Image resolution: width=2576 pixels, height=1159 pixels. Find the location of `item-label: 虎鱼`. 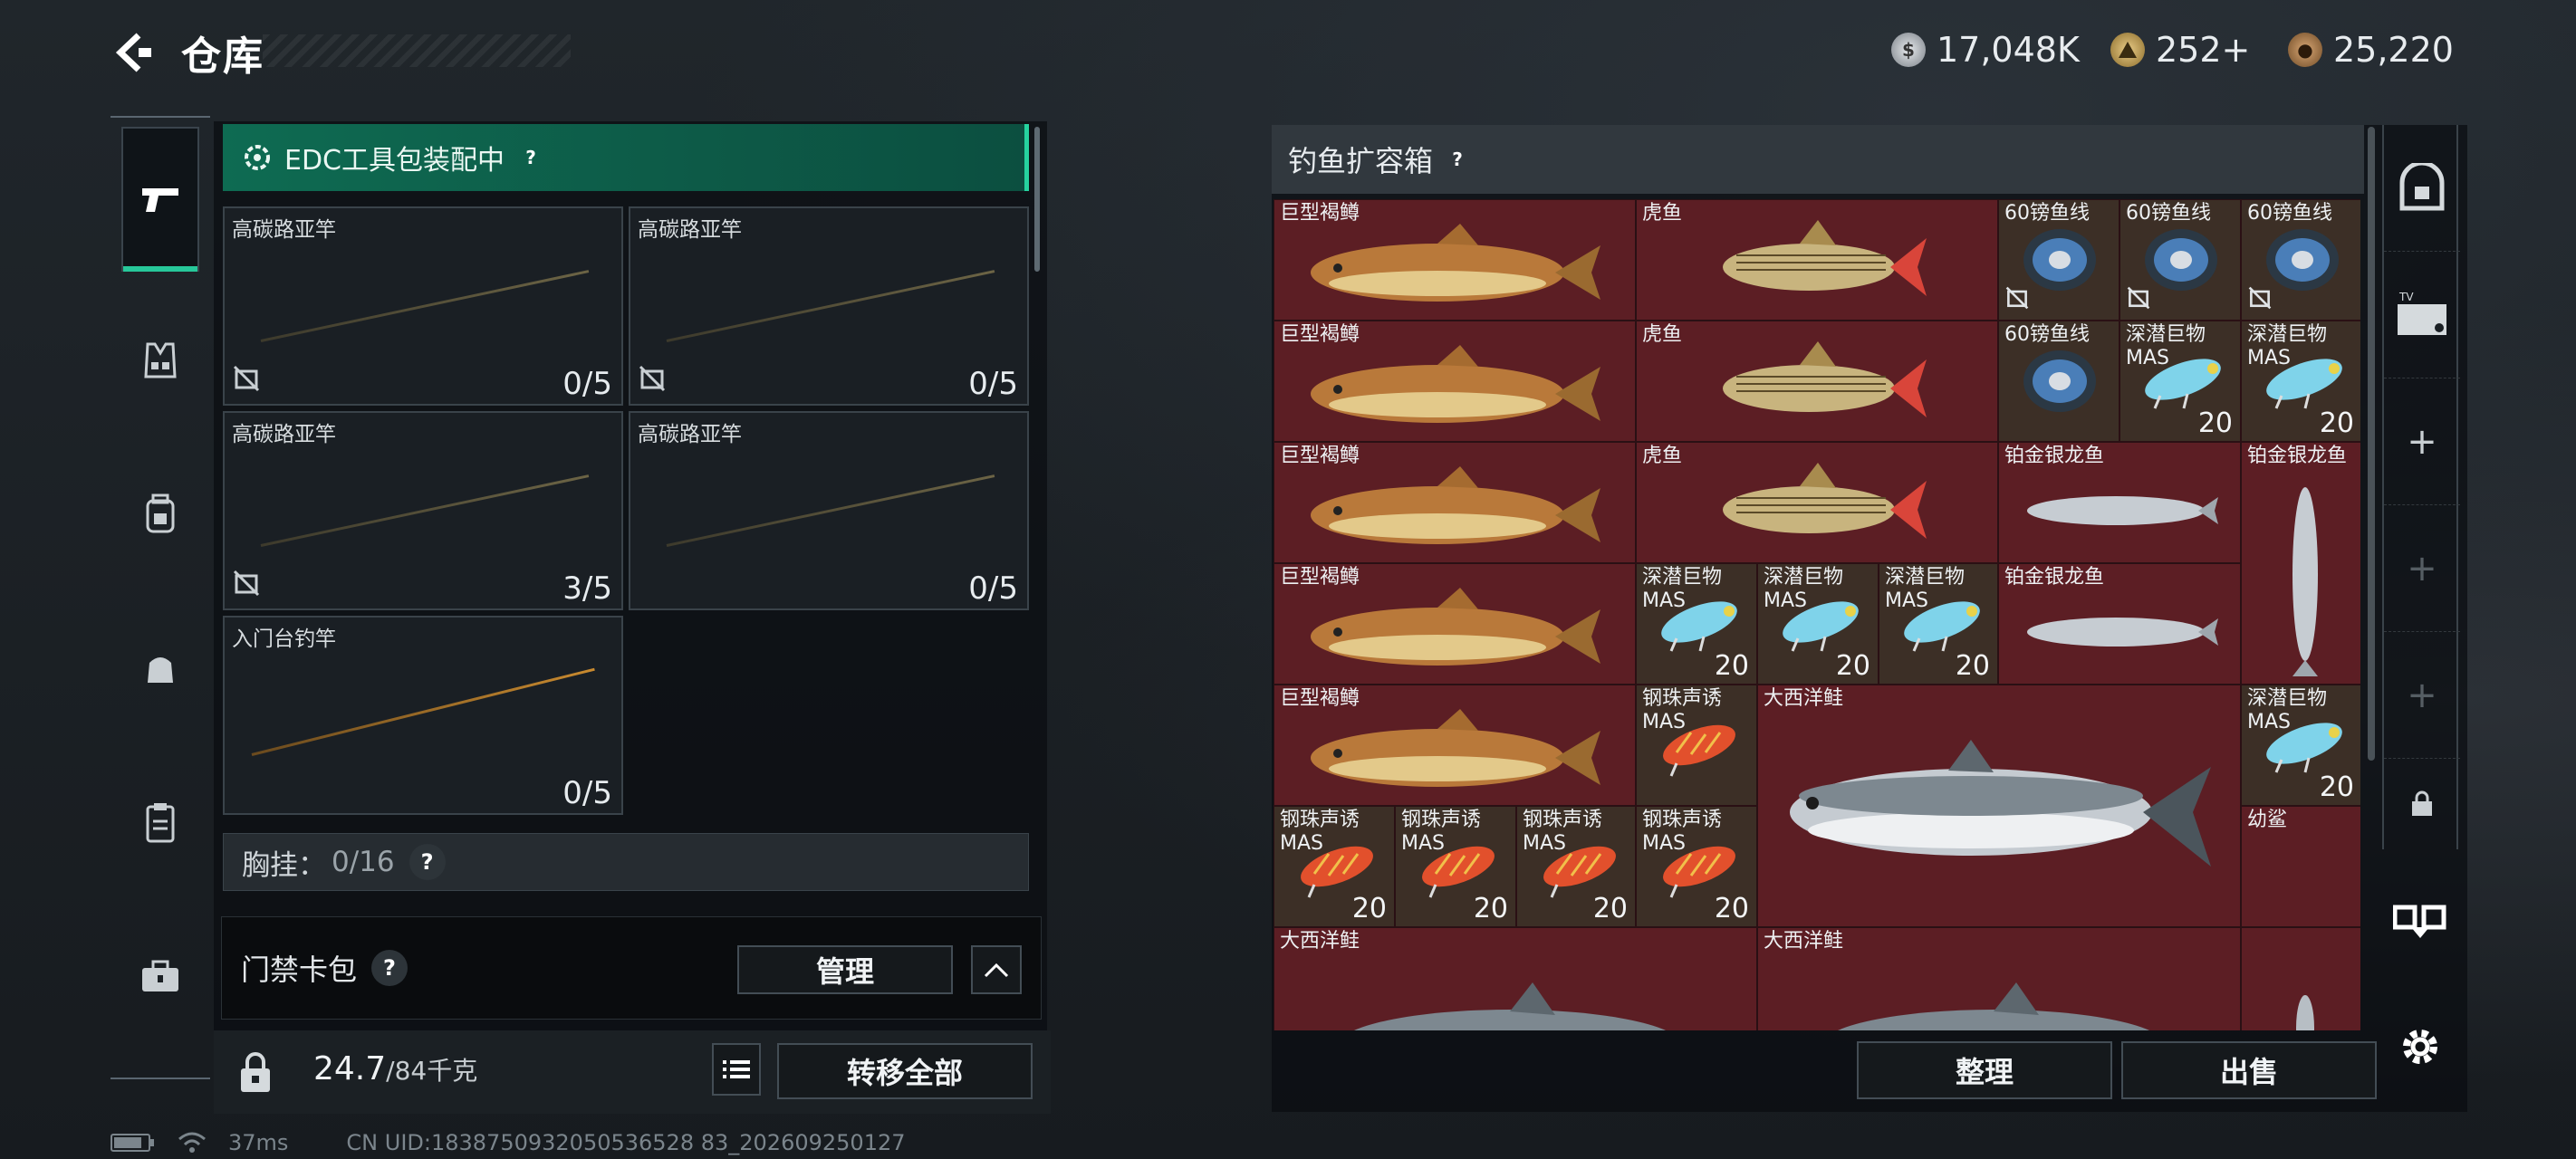

item-label: 虎鱼 is located at coordinates (1662, 213).